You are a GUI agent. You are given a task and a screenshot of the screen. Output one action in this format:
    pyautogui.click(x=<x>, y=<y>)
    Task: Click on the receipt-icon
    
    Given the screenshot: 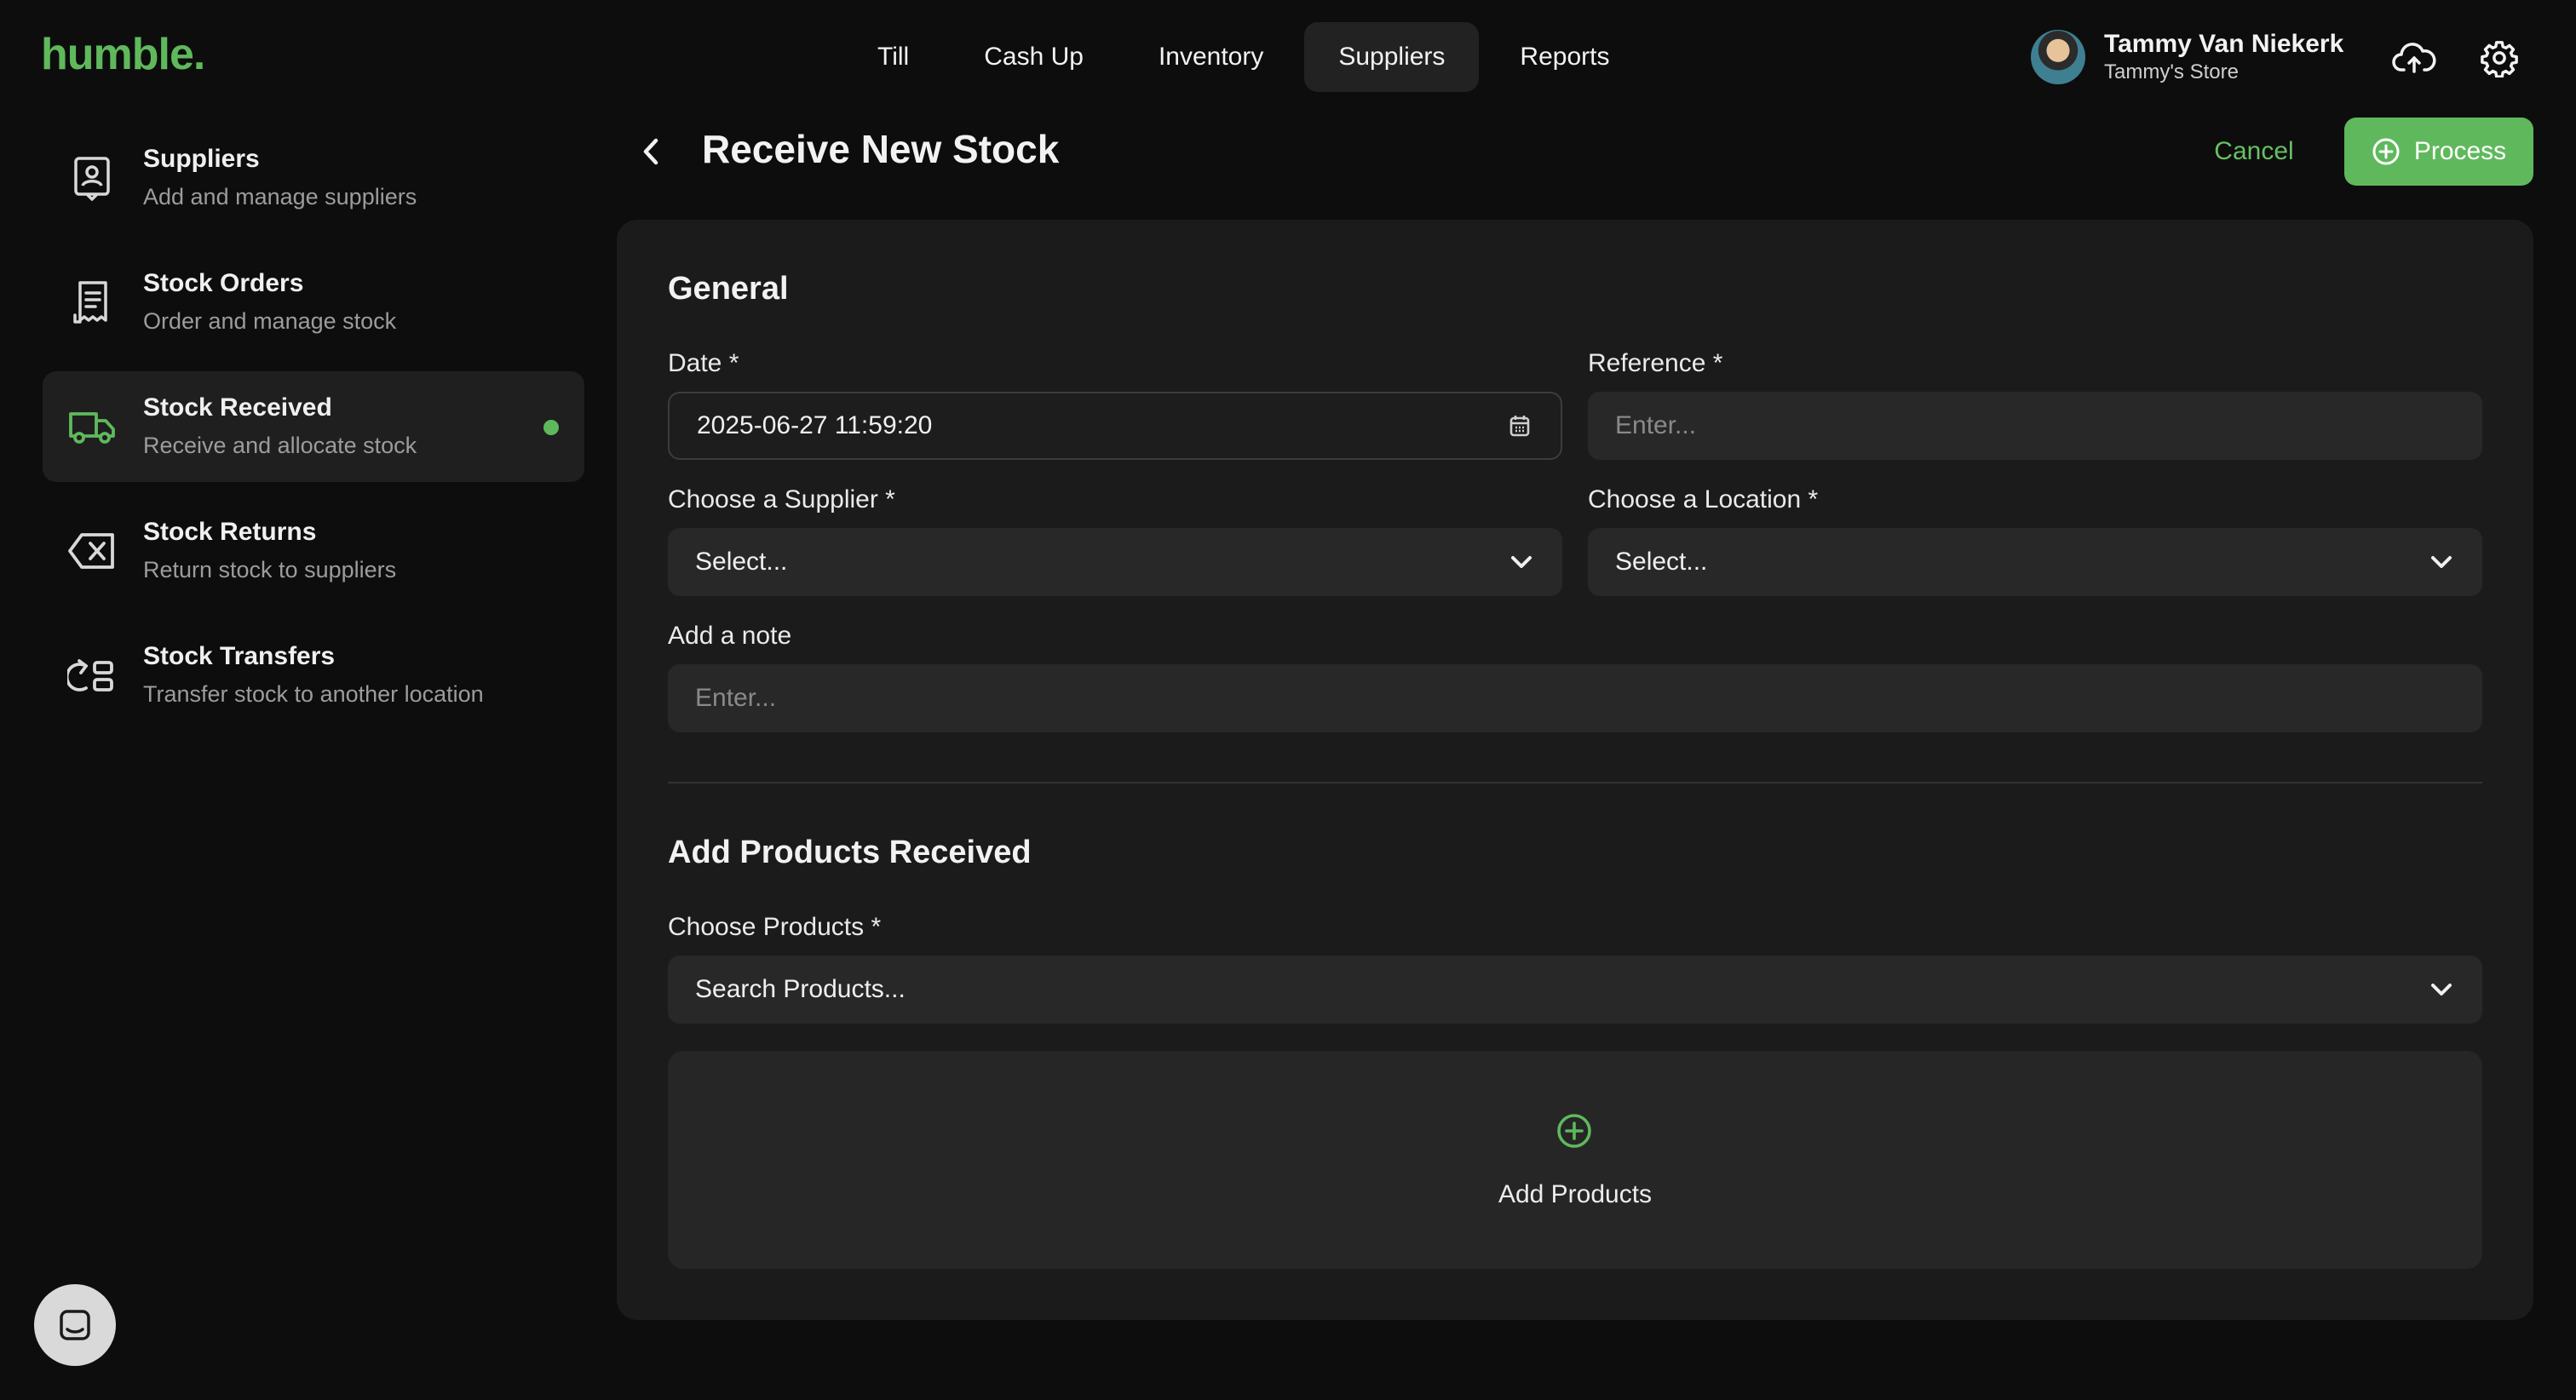 What is the action you would take?
    pyautogui.click(x=92, y=302)
    